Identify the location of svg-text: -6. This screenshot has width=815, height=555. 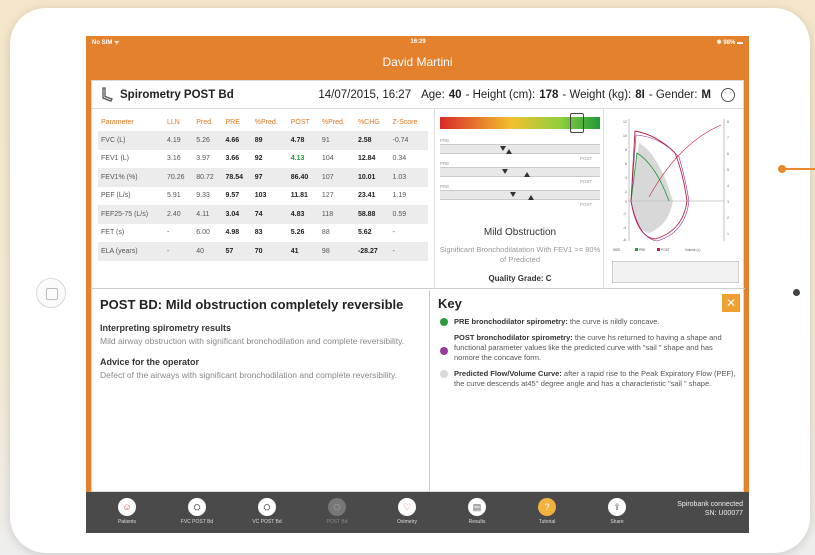
(624, 240).